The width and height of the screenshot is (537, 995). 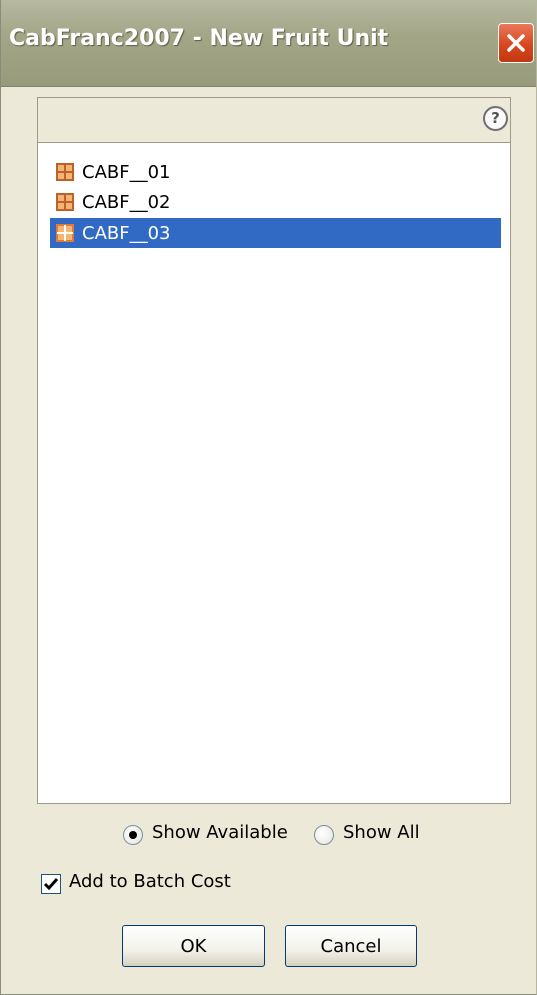 I want to click on add-to-batch-cost-checkbox, so click(x=51, y=884).